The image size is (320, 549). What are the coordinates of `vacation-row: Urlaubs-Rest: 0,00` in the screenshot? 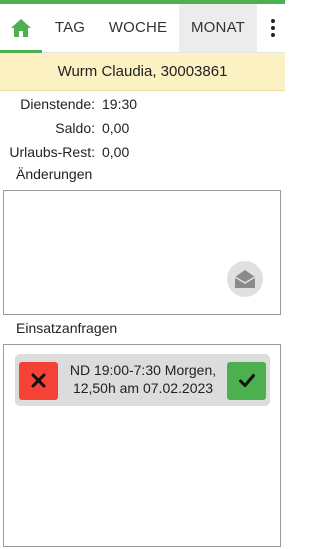 It's located at (142, 154).